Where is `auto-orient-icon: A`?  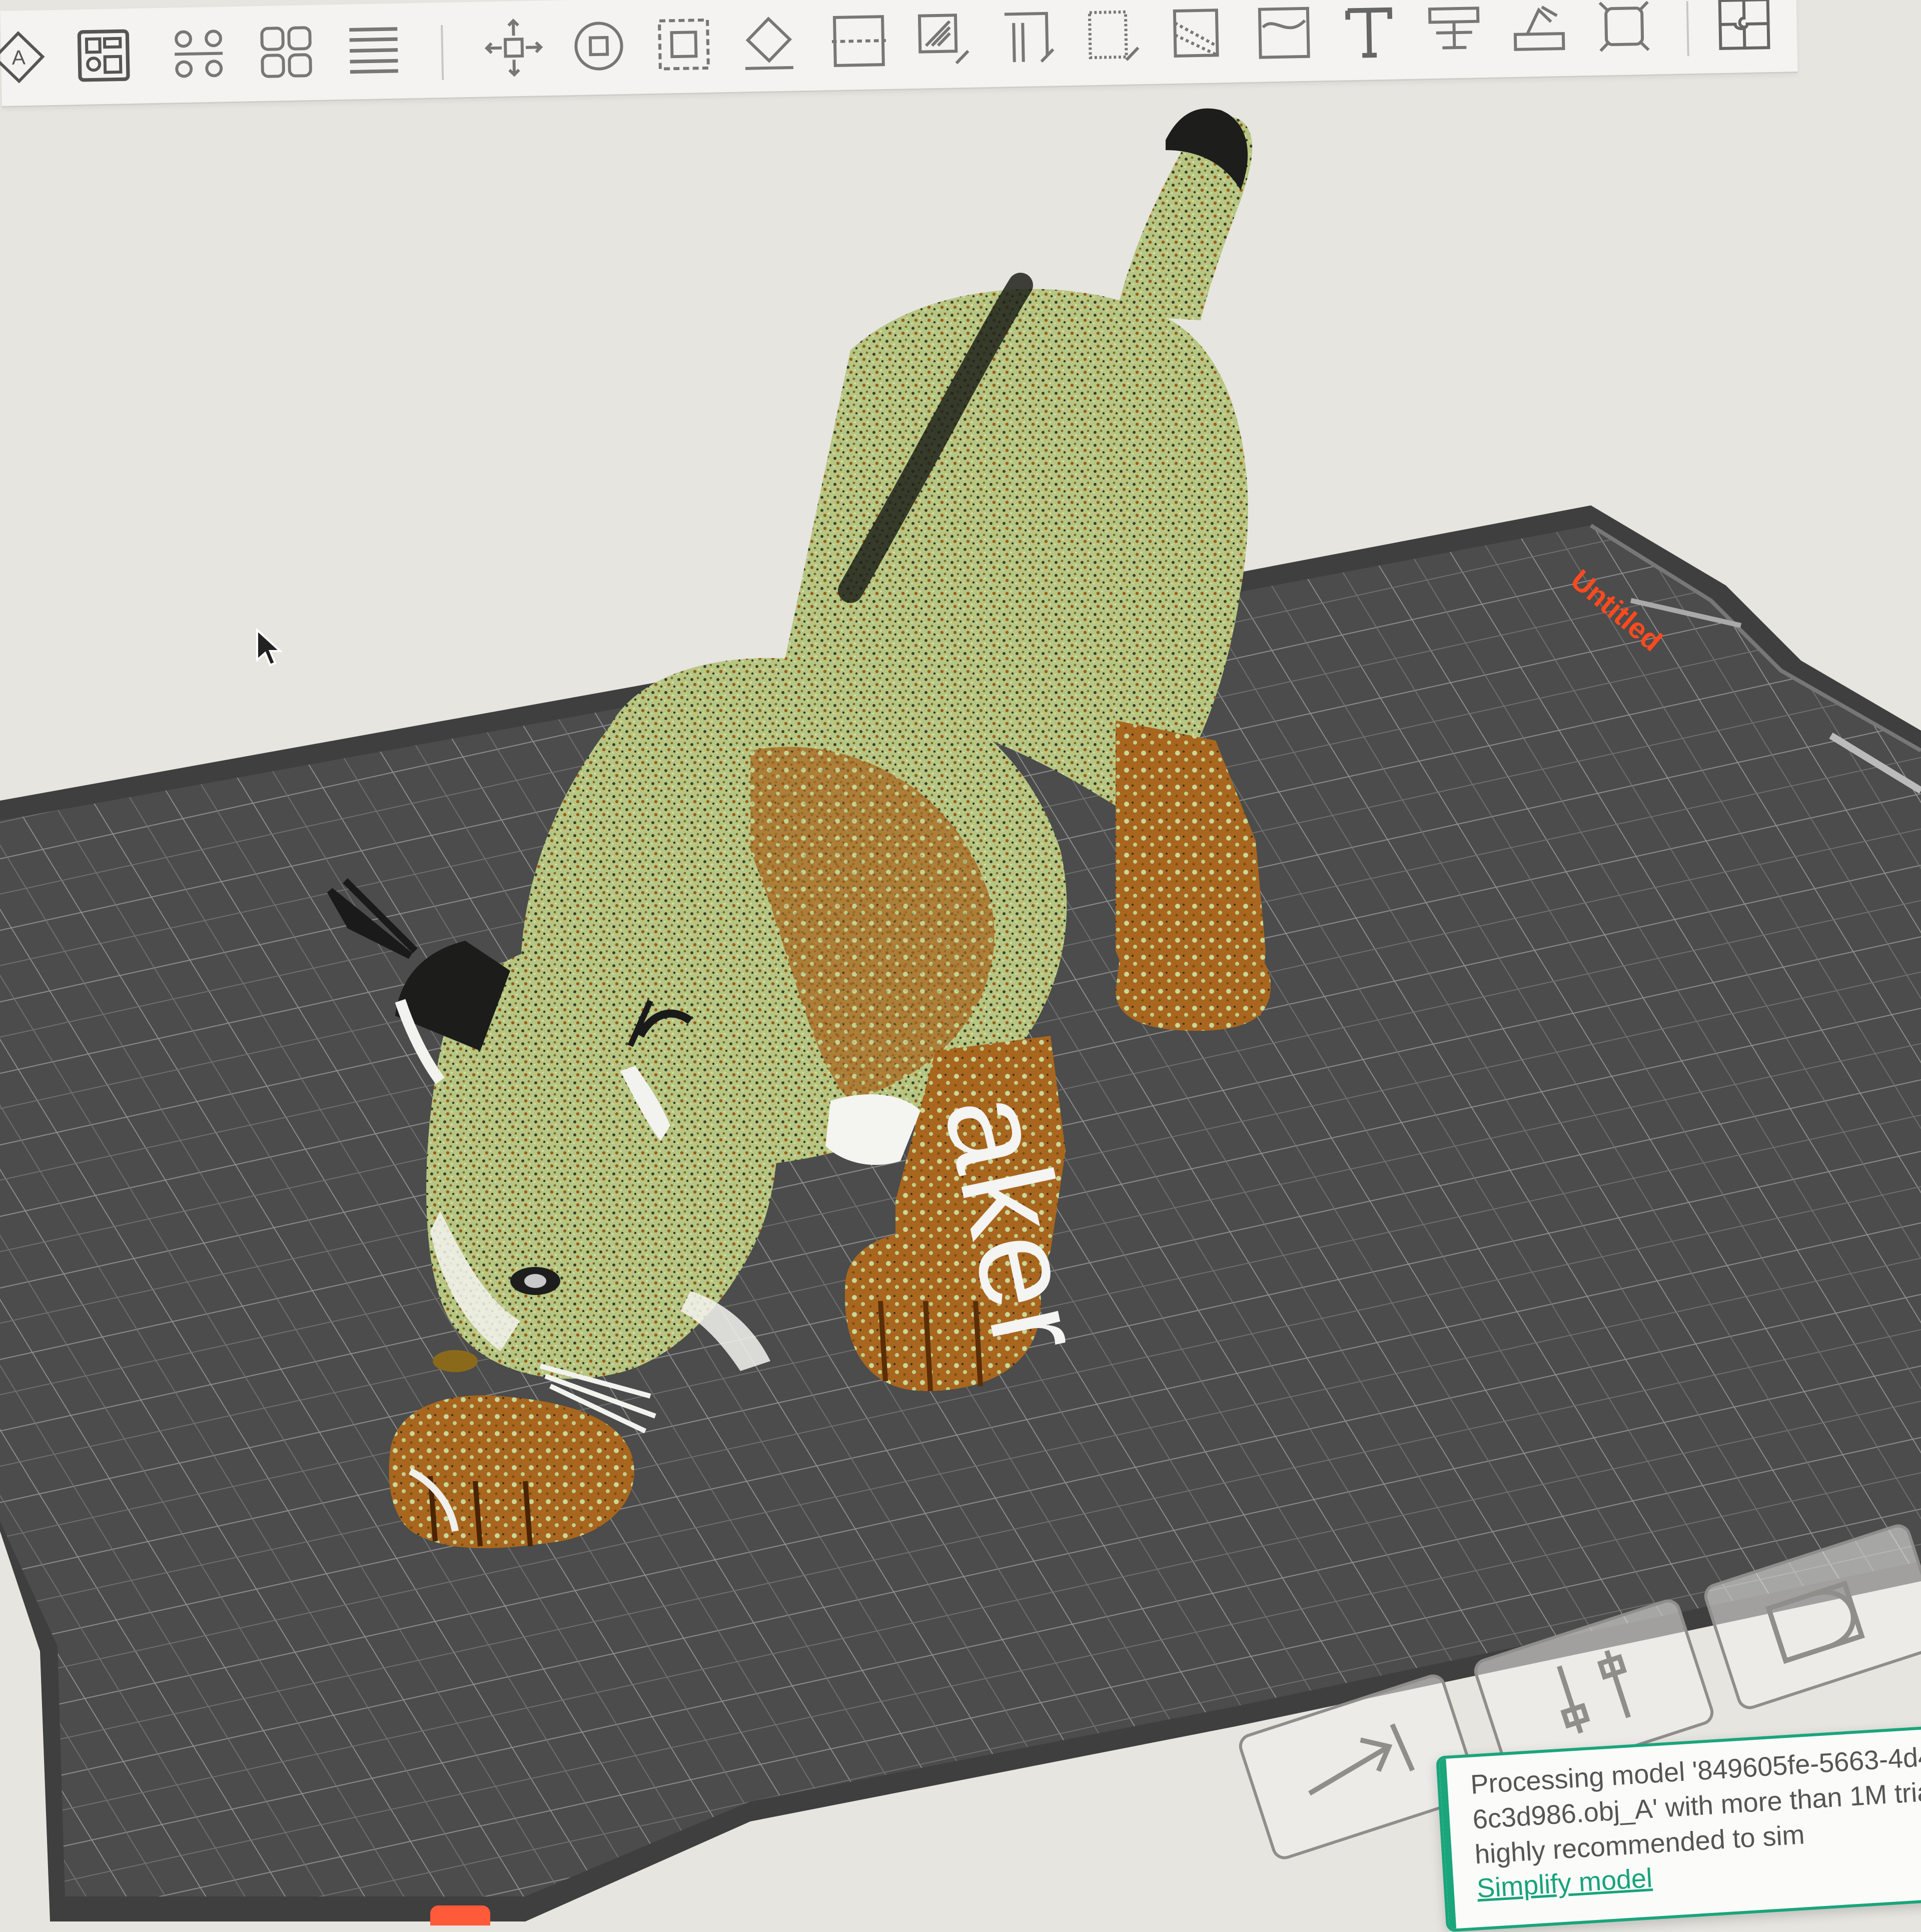 auto-orient-icon: A is located at coordinates (26, 57).